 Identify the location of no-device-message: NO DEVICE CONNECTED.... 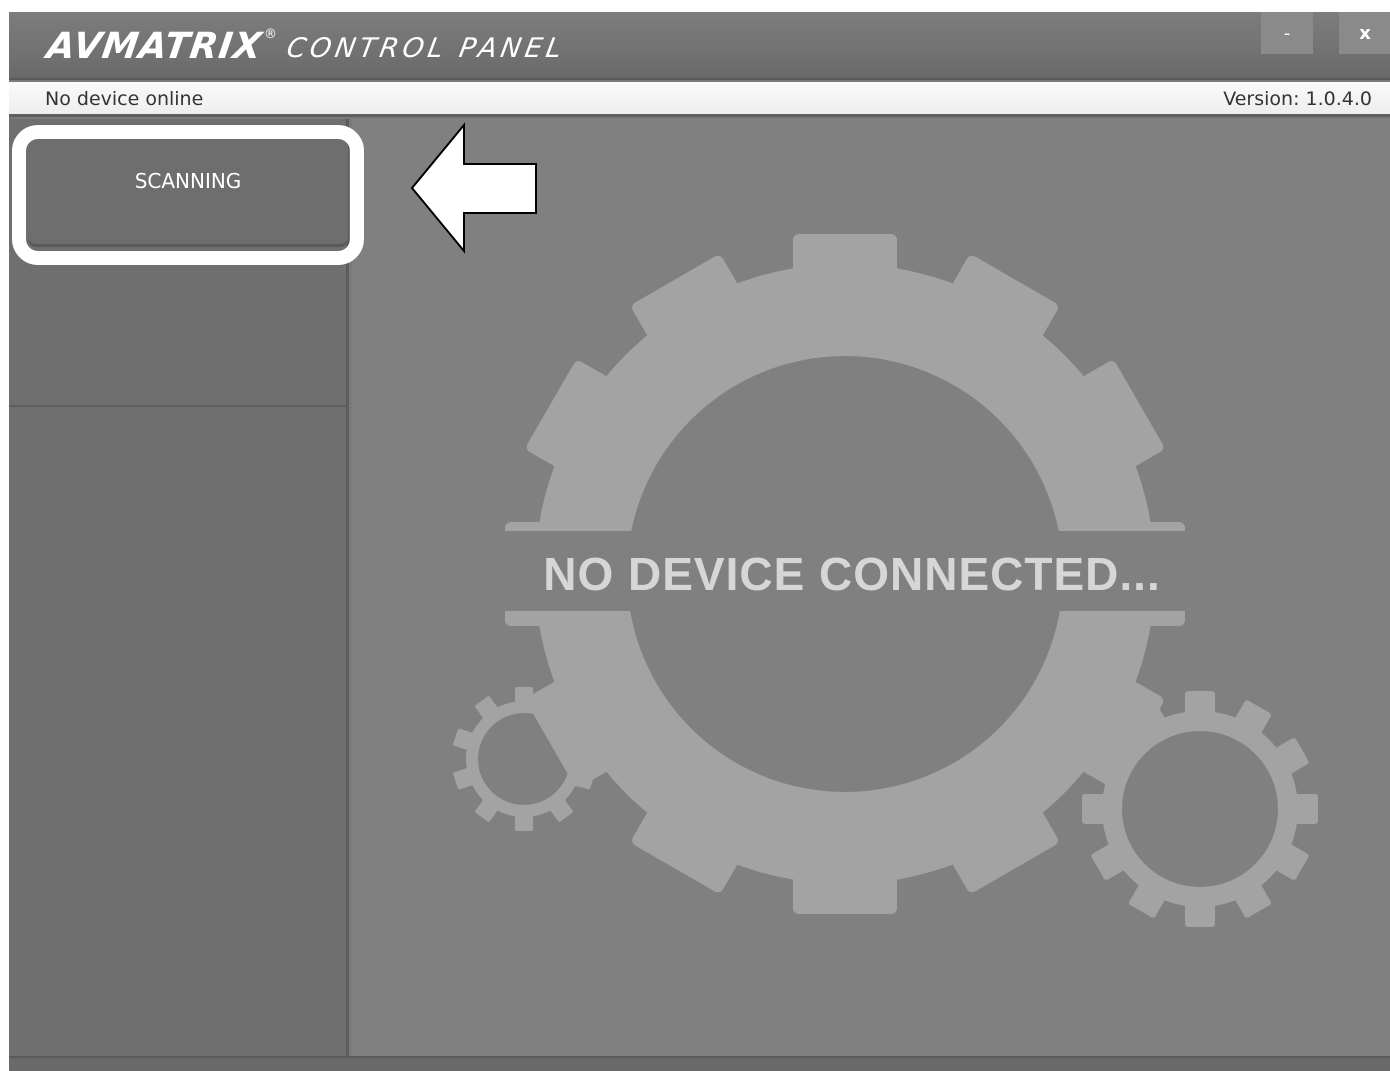
(852, 574).